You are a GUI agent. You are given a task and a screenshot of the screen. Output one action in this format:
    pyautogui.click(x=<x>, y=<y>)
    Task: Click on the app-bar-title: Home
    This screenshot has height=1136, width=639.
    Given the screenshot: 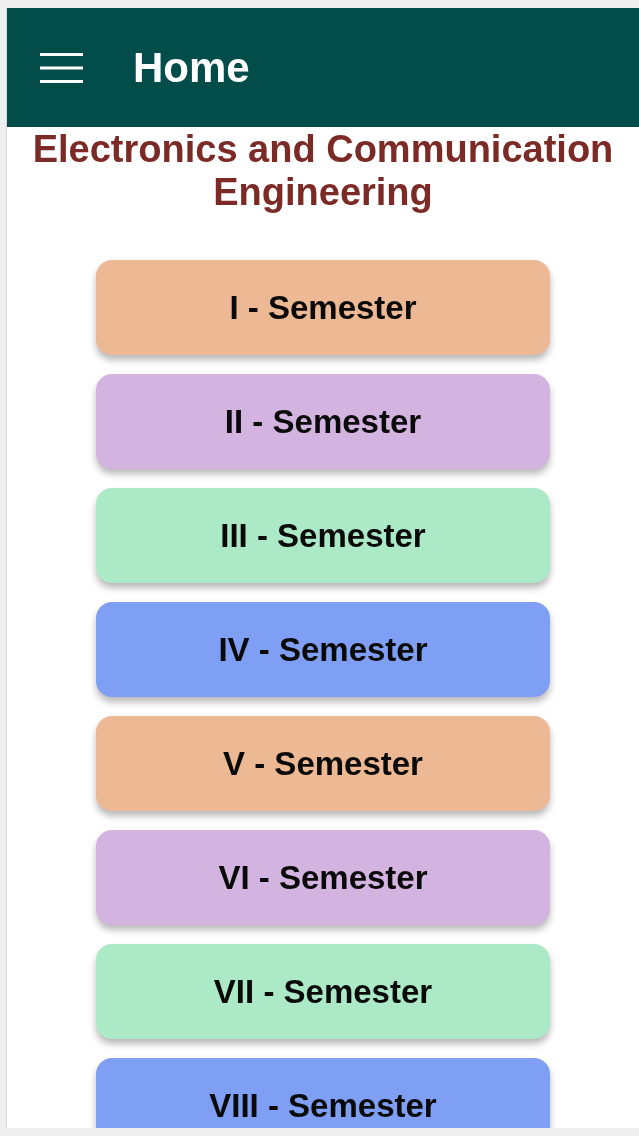 What is the action you would take?
    pyautogui.click(x=191, y=67)
    